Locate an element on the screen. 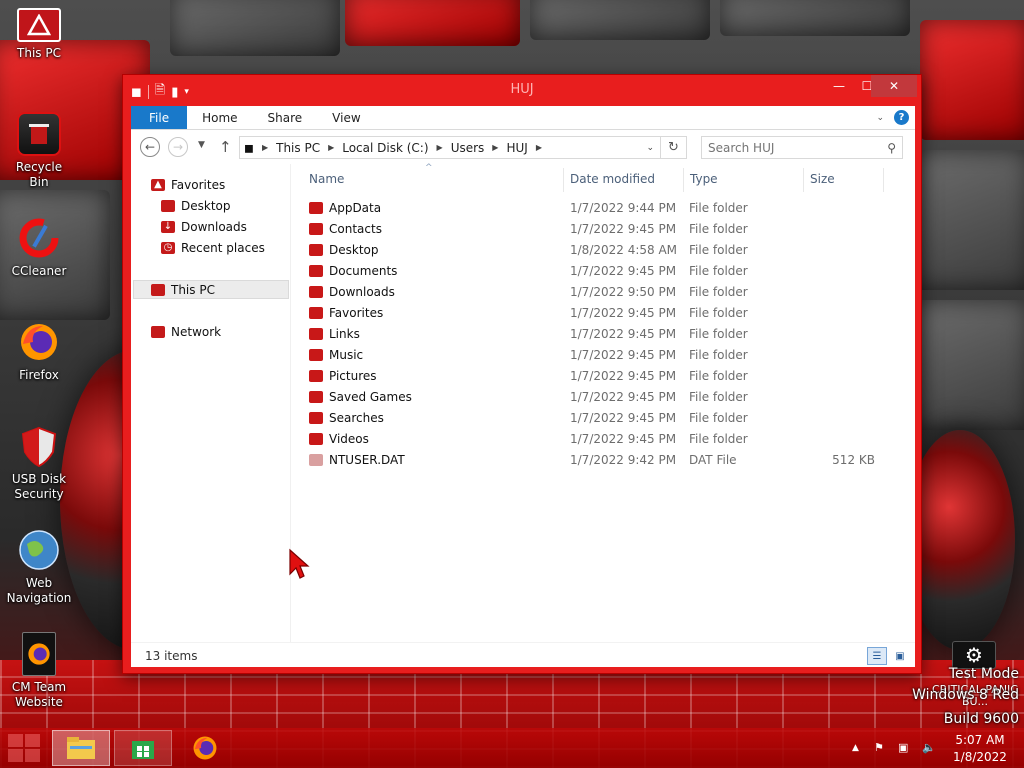  search-icon: ⚲ is located at coordinates (891, 148).